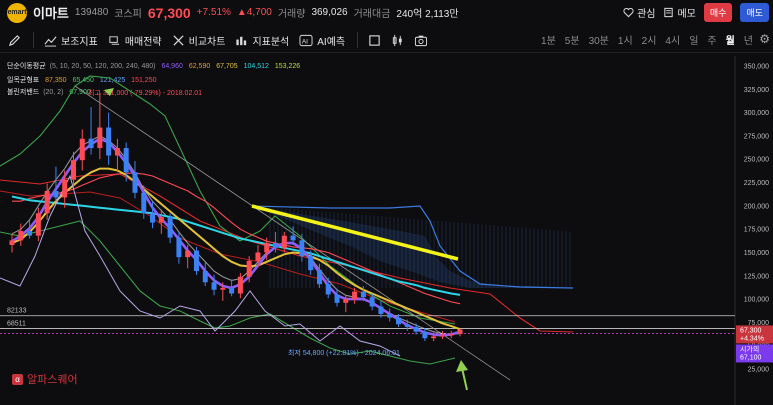  Describe the element at coordinates (51, 12) in the screenshot. I see `stock-name: 이마트` at that location.